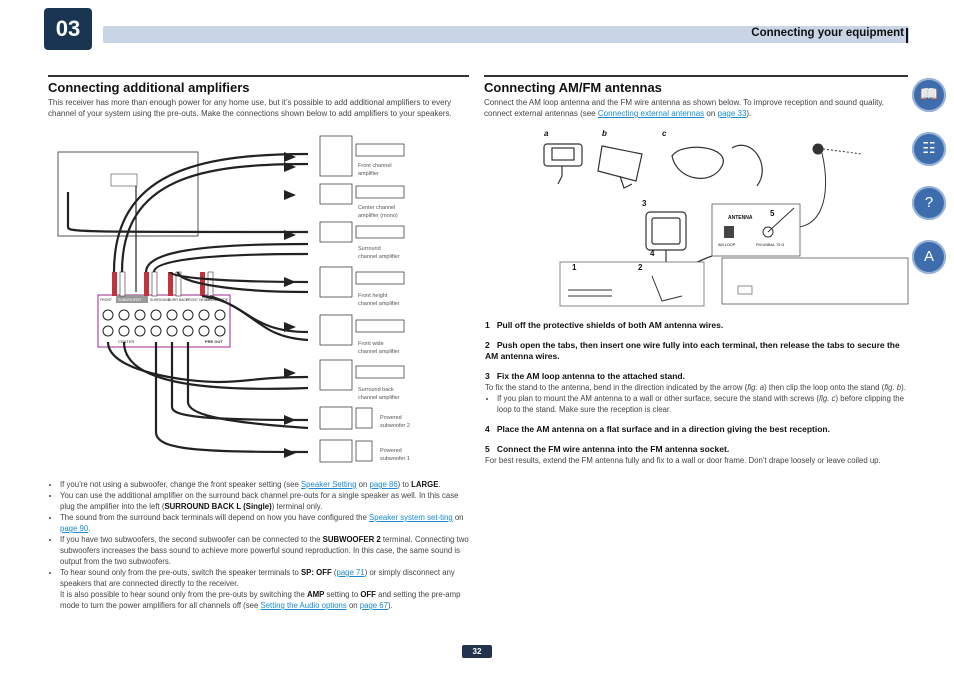 Image resolution: width=954 pixels, height=675 pixels. Describe the element at coordinates (573, 87) in the screenshot. I see `section-title-antennas: Connecting AM/FM antennas` at that location.